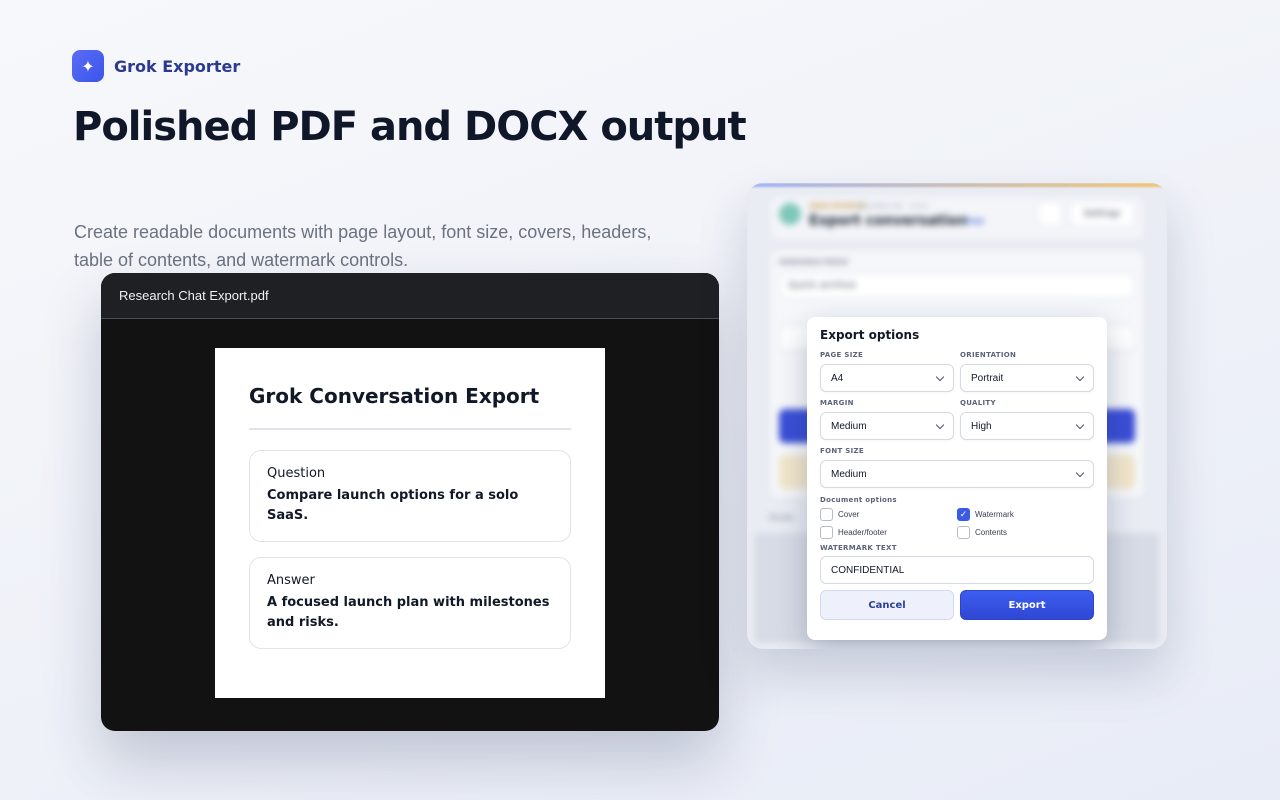 The width and height of the screenshot is (1280, 800). What do you see at coordinates (887, 378) in the screenshot?
I see `page-size-select: A4` at bounding box center [887, 378].